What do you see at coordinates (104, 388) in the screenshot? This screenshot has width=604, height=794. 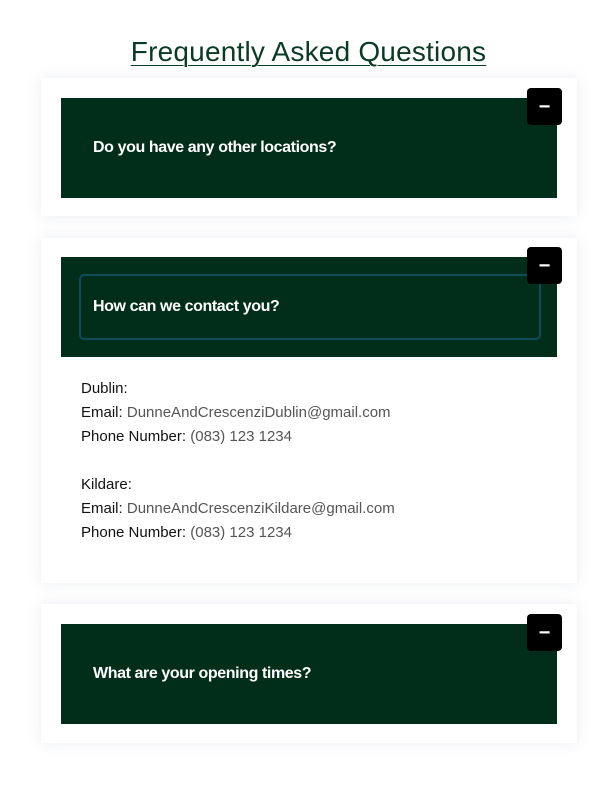 I see `dublin-heading: Dublin:` at bounding box center [104, 388].